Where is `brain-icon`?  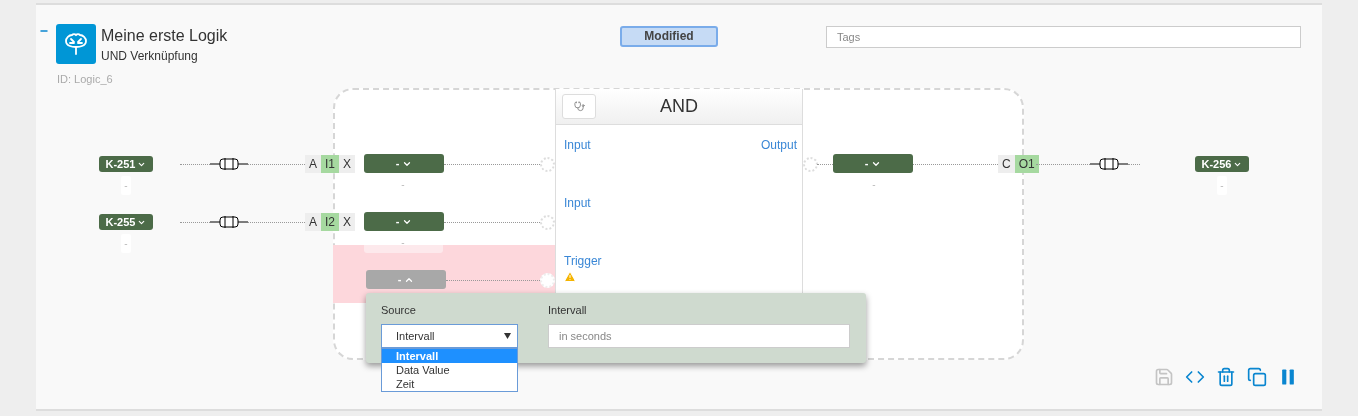
brain-icon is located at coordinates (76, 44).